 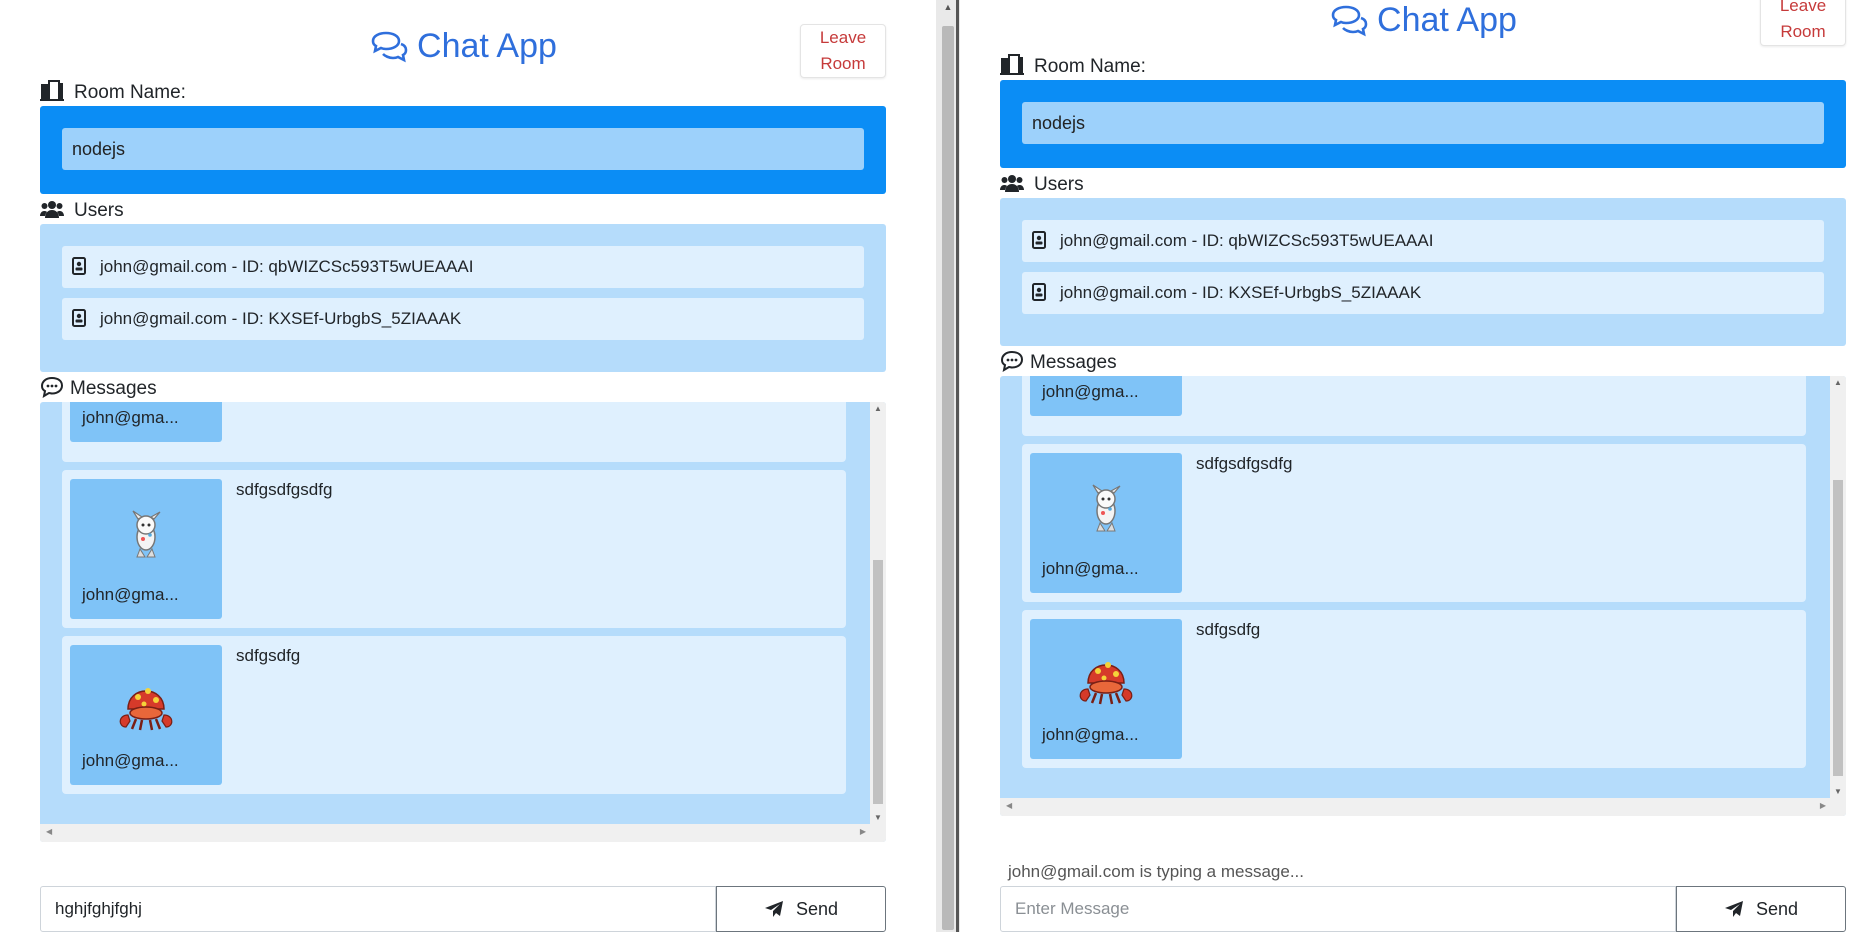 I want to click on message-composer: hghjfghjfghj Send, so click(x=463, y=909).